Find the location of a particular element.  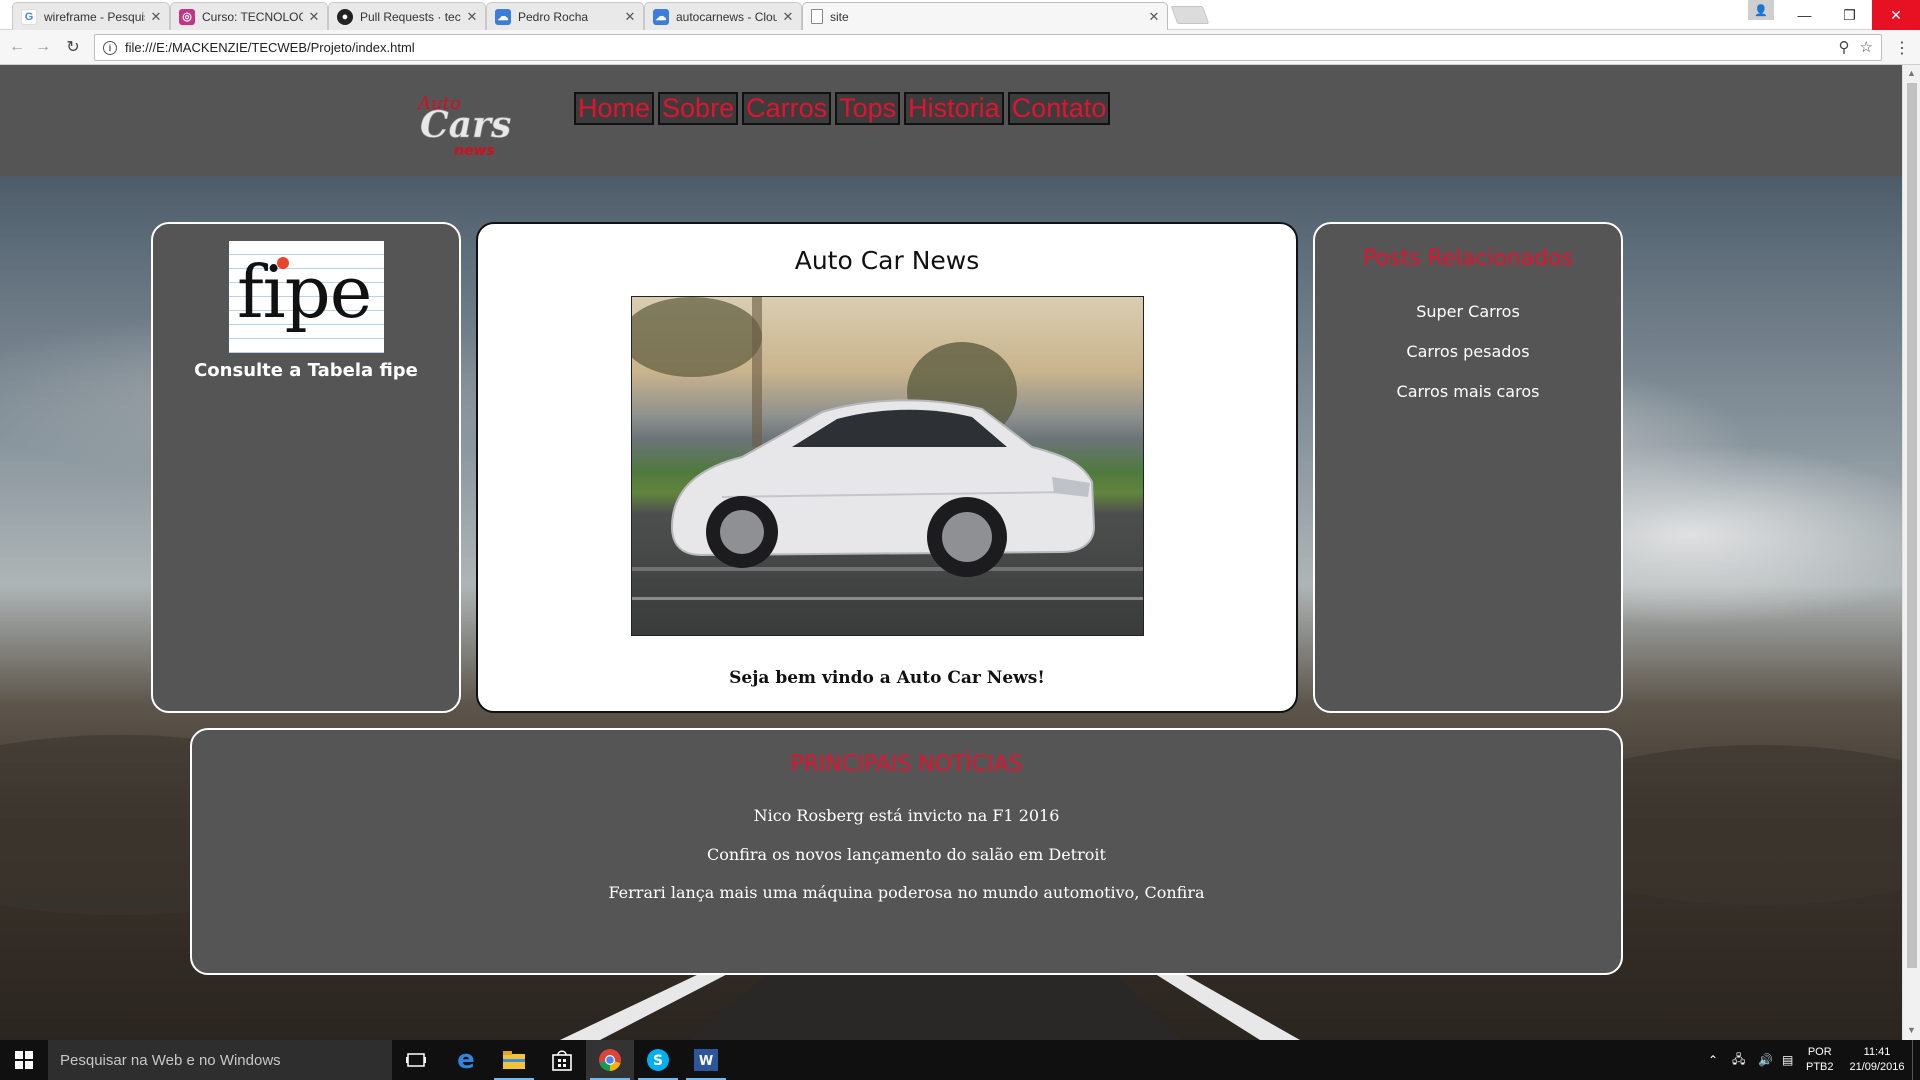

hero-car-image is located at coordinates (887, 466).